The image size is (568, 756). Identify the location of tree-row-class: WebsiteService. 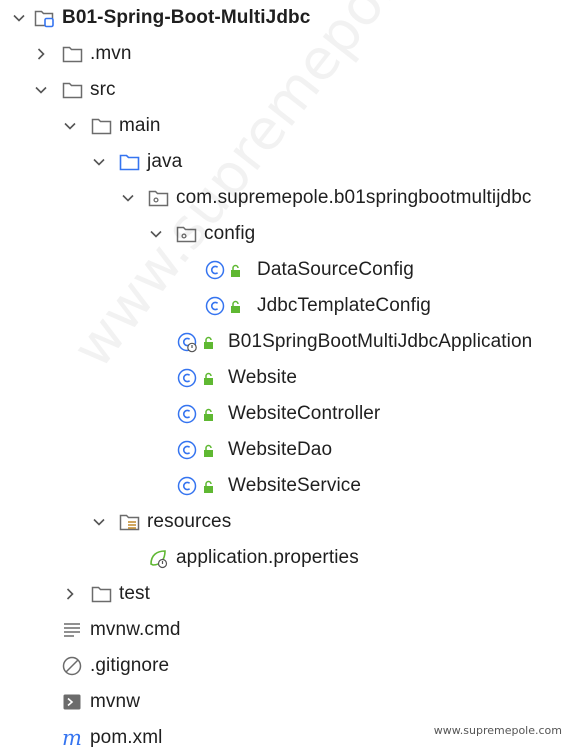
(284, 486).